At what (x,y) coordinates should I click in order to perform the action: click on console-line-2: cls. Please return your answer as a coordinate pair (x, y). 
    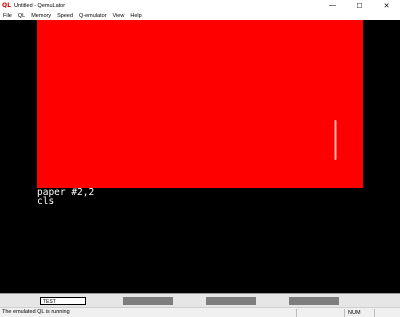
    Looking at the image, I should click on (46, 201).